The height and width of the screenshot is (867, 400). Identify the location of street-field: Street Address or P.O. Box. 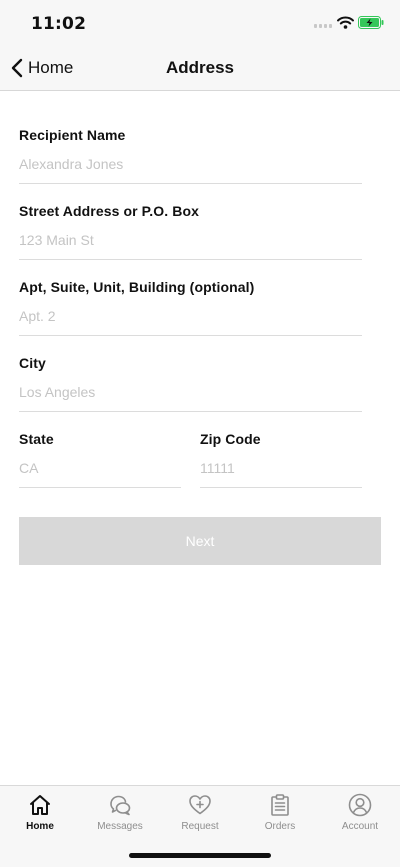
(190, 231).